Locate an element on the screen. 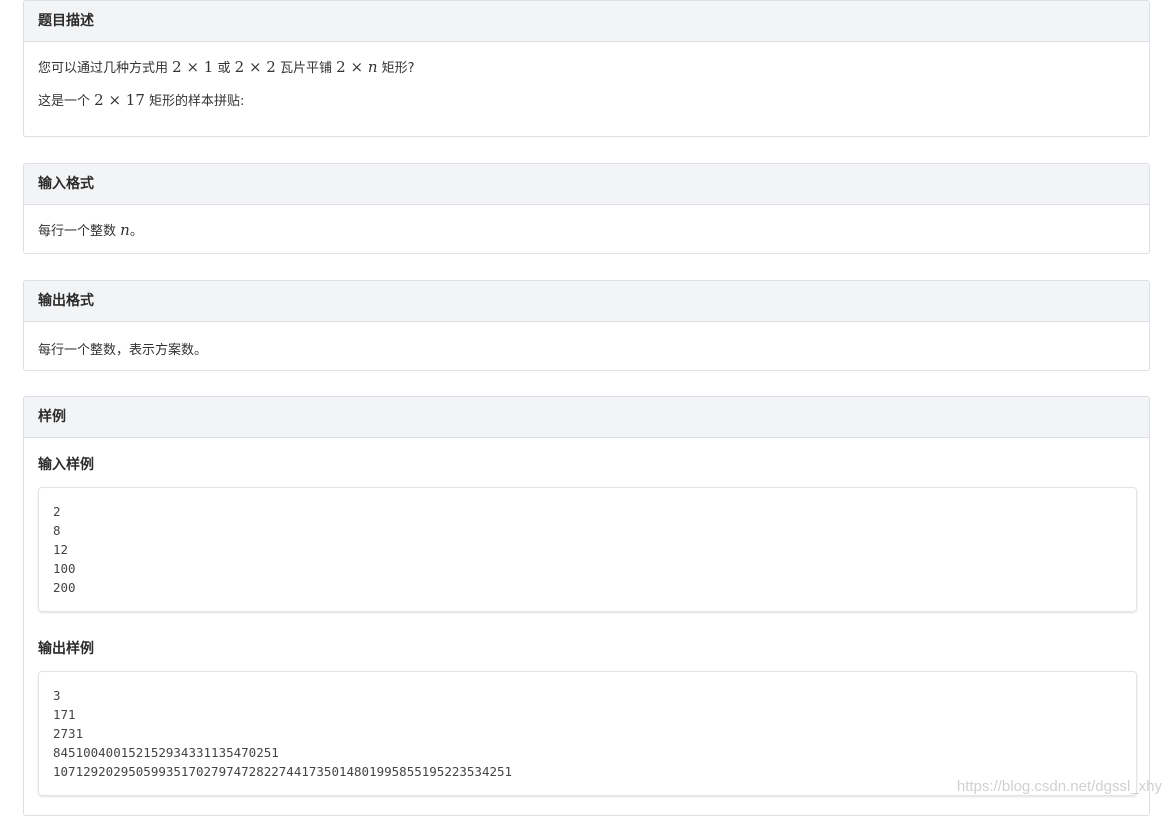 The width and height of the screenshot is (1172, 816). sample-input-line: 100 is located at coordinates (64, 568).